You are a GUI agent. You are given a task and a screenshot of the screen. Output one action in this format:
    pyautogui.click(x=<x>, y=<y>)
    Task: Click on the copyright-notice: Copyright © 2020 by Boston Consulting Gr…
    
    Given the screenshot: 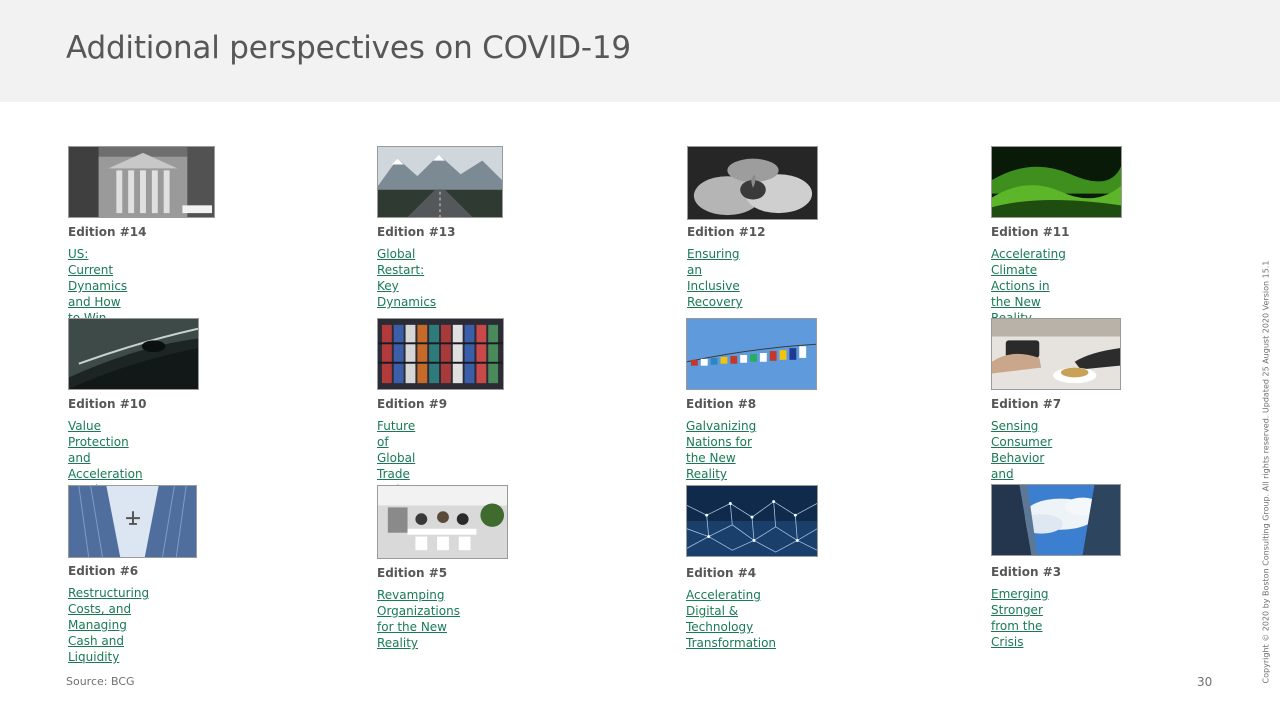 What is the action you would take?
    pyautogui.click(x=1266, y=472)
    